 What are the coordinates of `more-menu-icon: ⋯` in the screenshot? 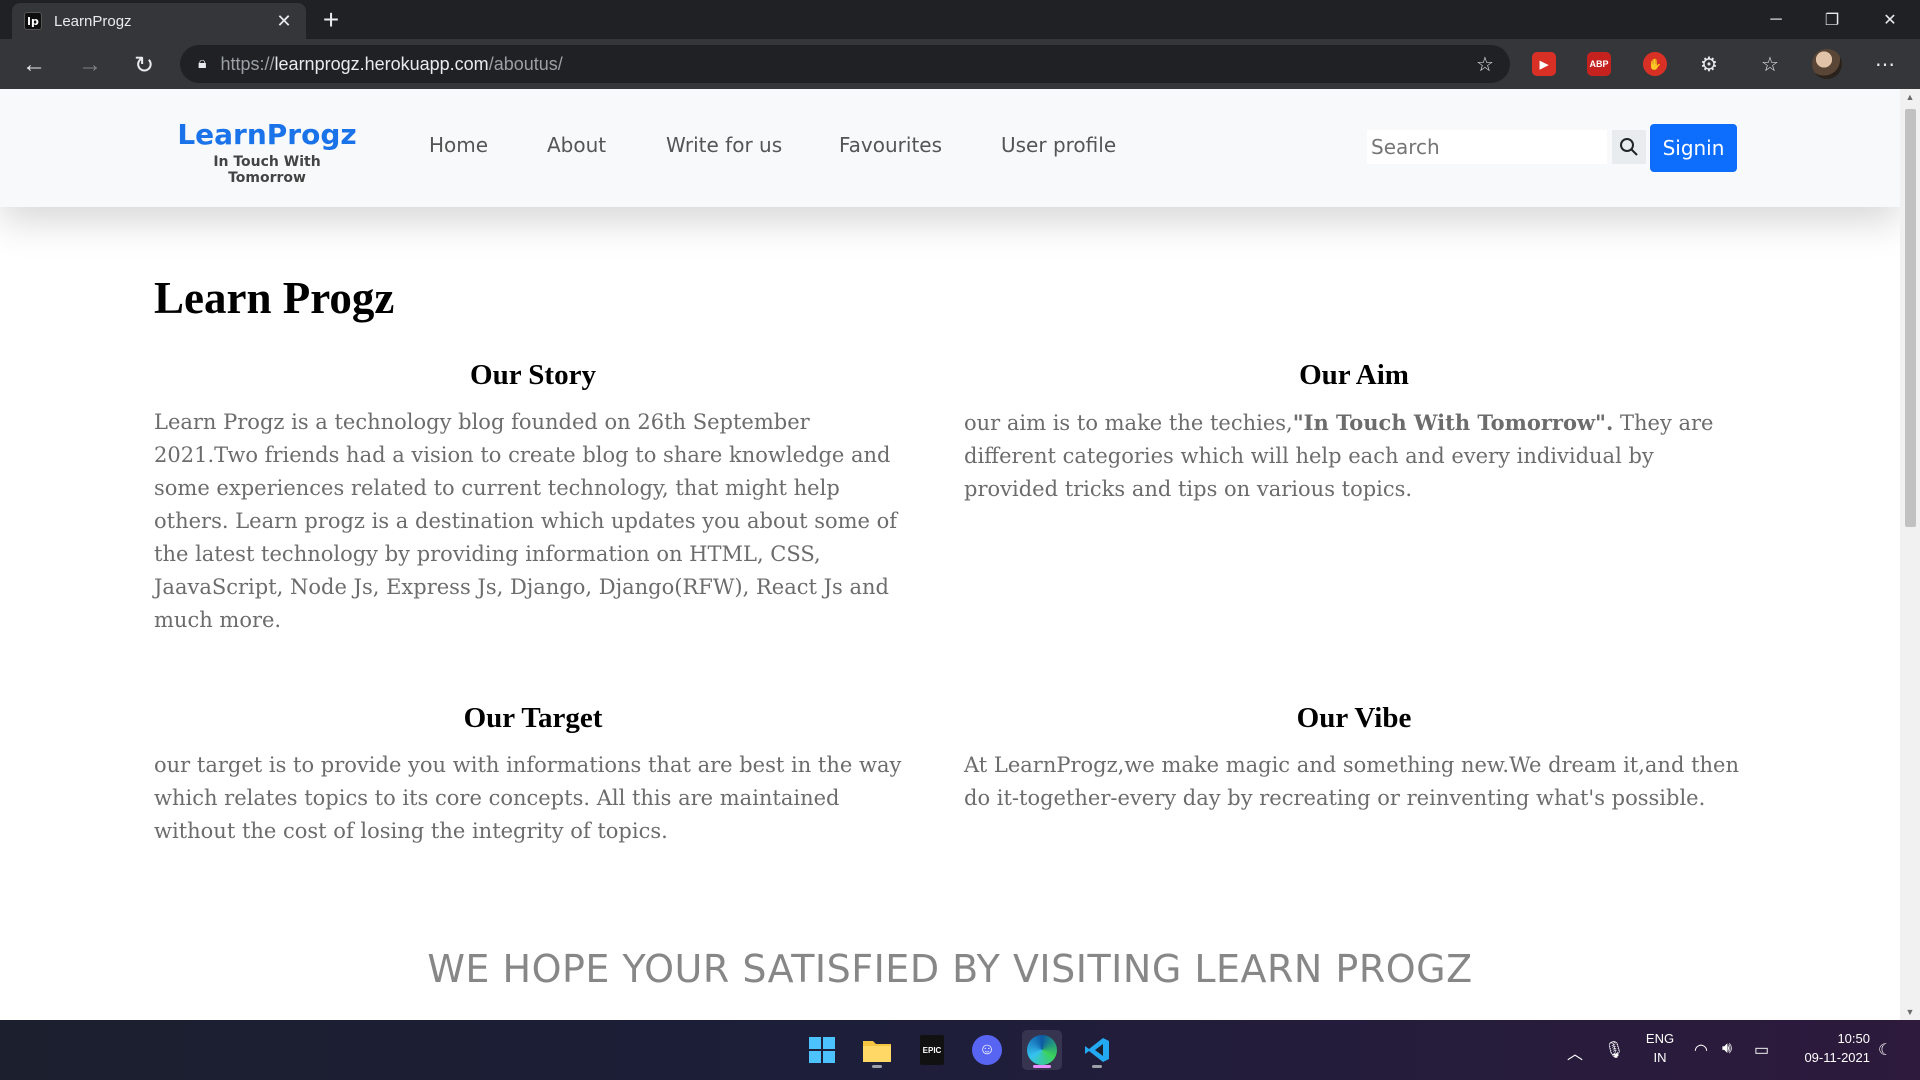 It's located at (1885, 64).